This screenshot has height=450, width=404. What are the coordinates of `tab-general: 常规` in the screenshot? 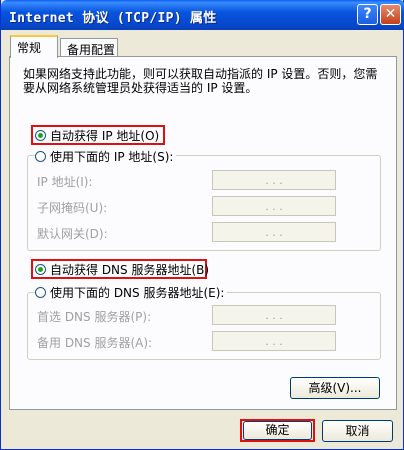 It's located at (34, 46).